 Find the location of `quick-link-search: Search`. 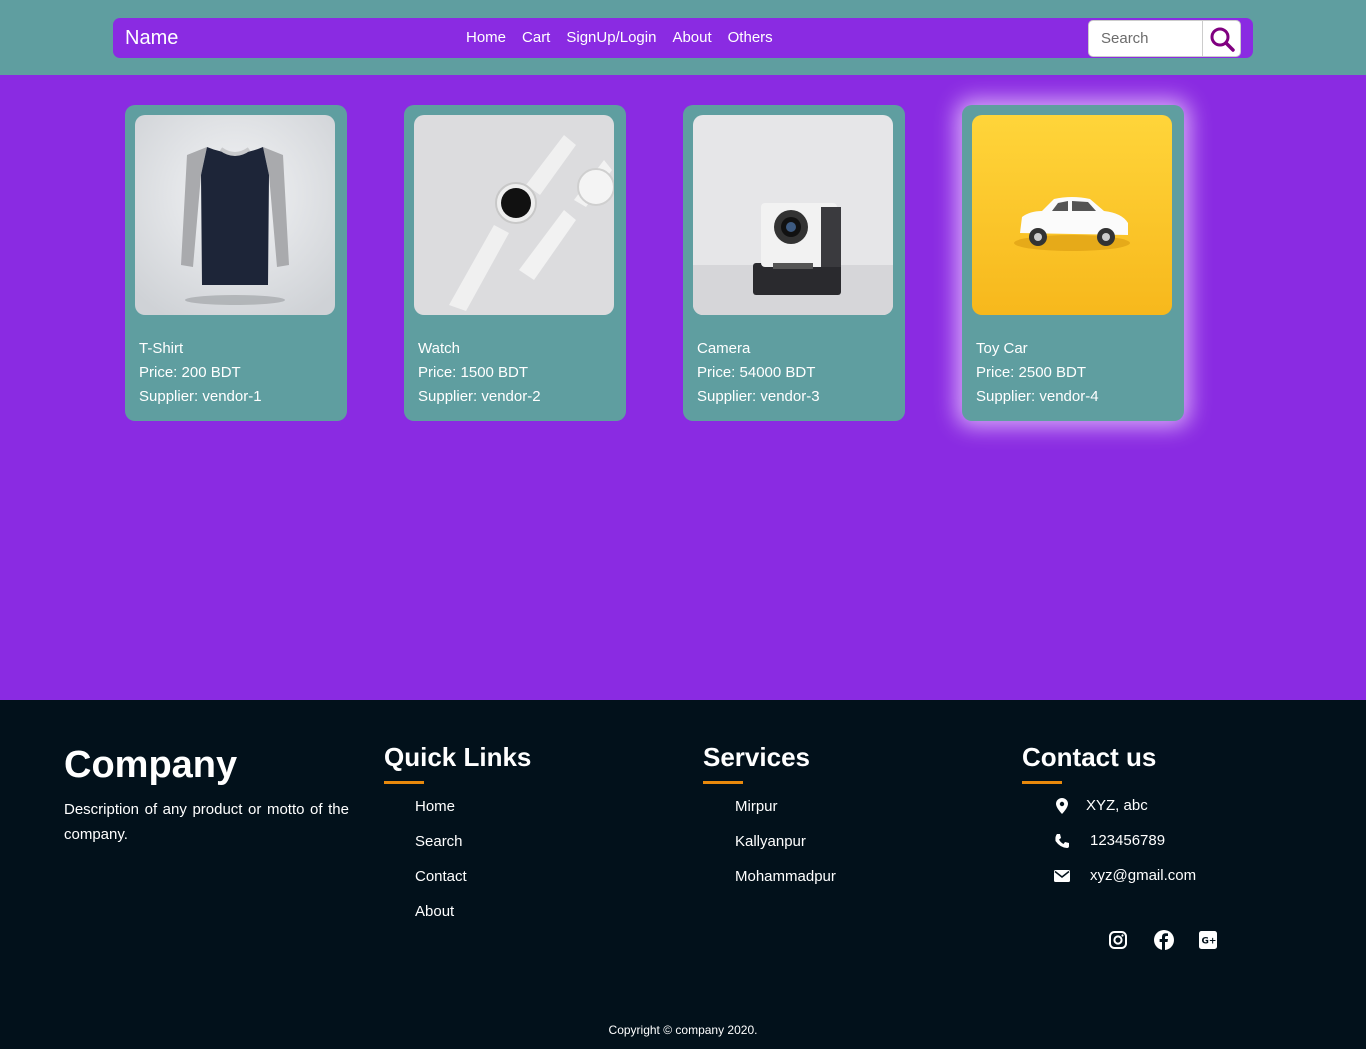

quick-link-search: Search is located at coordinates (441, 849).